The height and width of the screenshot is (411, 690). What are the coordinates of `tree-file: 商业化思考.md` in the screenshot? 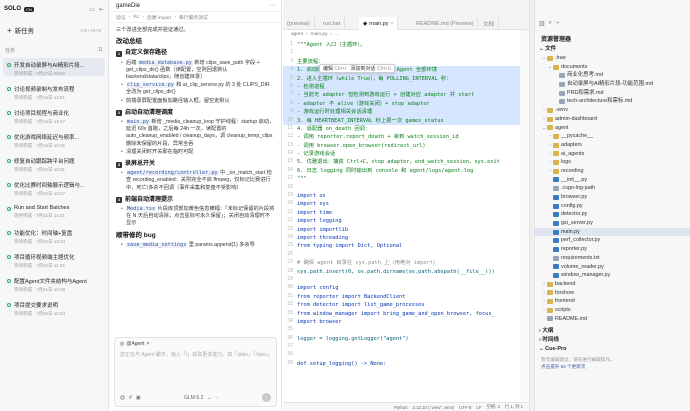 It's located at (612, 75).